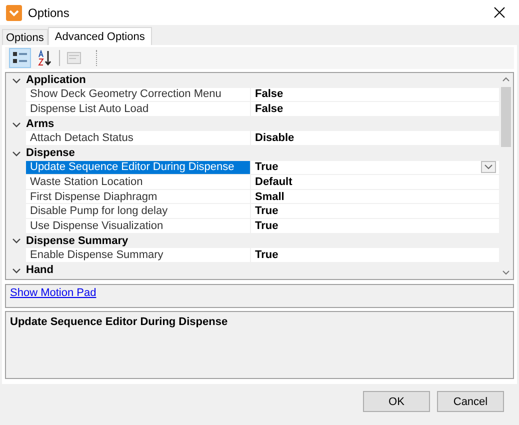 The image size is (519, 425). I want to click on scrollbar, so click(506, 176).